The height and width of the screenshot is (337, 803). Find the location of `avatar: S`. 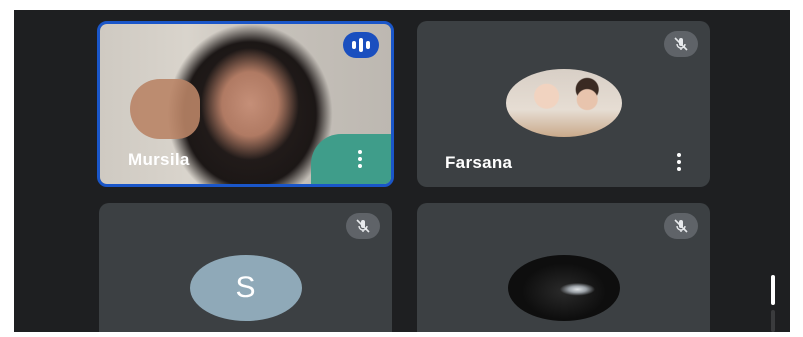

avatar: S is located at coordinates (245, 288).